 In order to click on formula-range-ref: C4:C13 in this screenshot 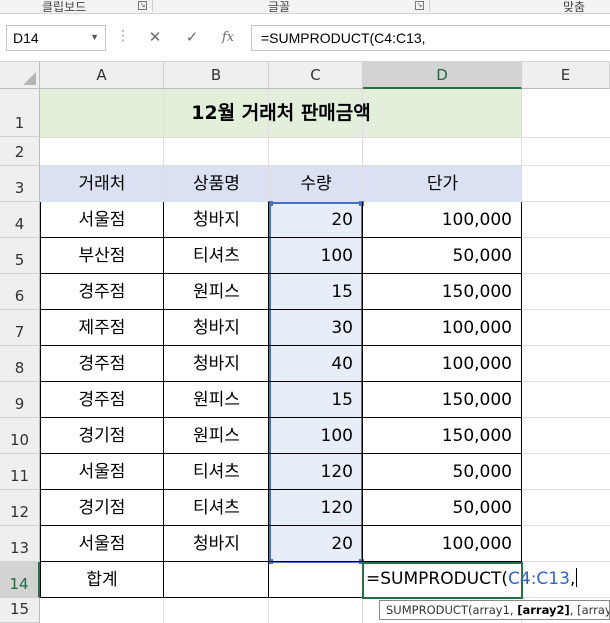, I will do `click(539, 579)`.